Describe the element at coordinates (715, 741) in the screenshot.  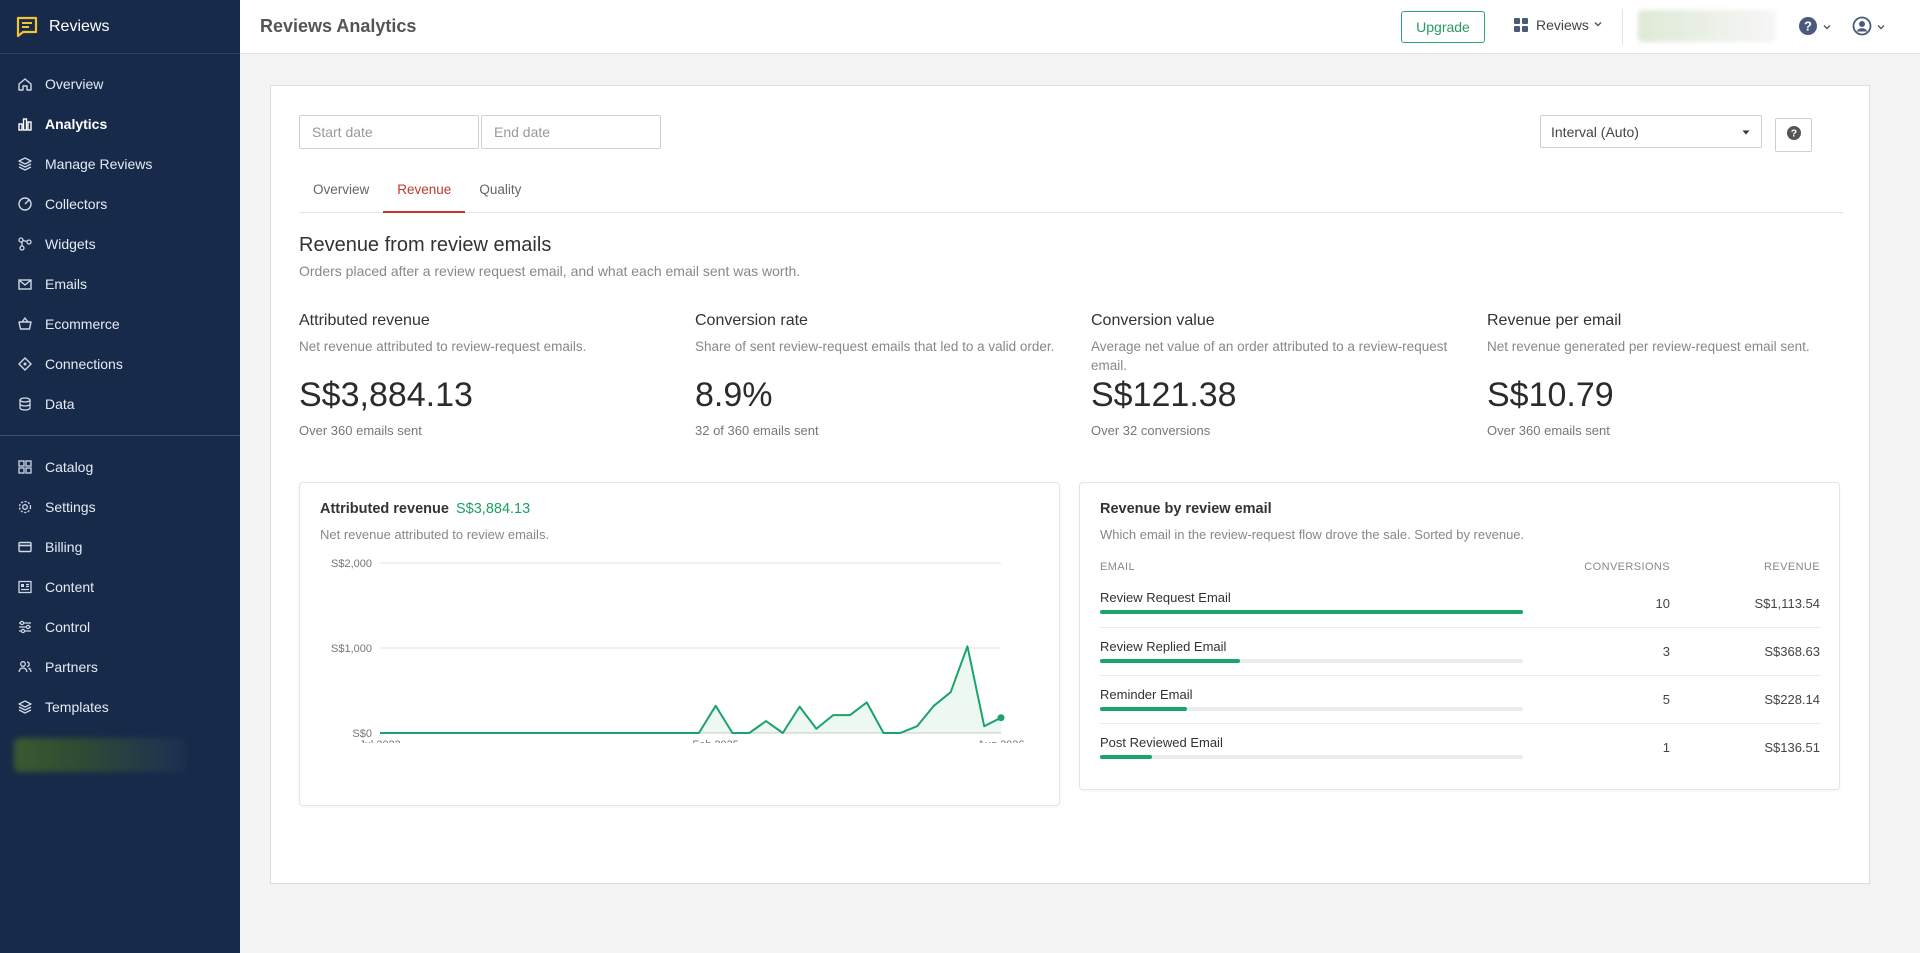
I see `x-tick-label: Feb 2025` at that location.